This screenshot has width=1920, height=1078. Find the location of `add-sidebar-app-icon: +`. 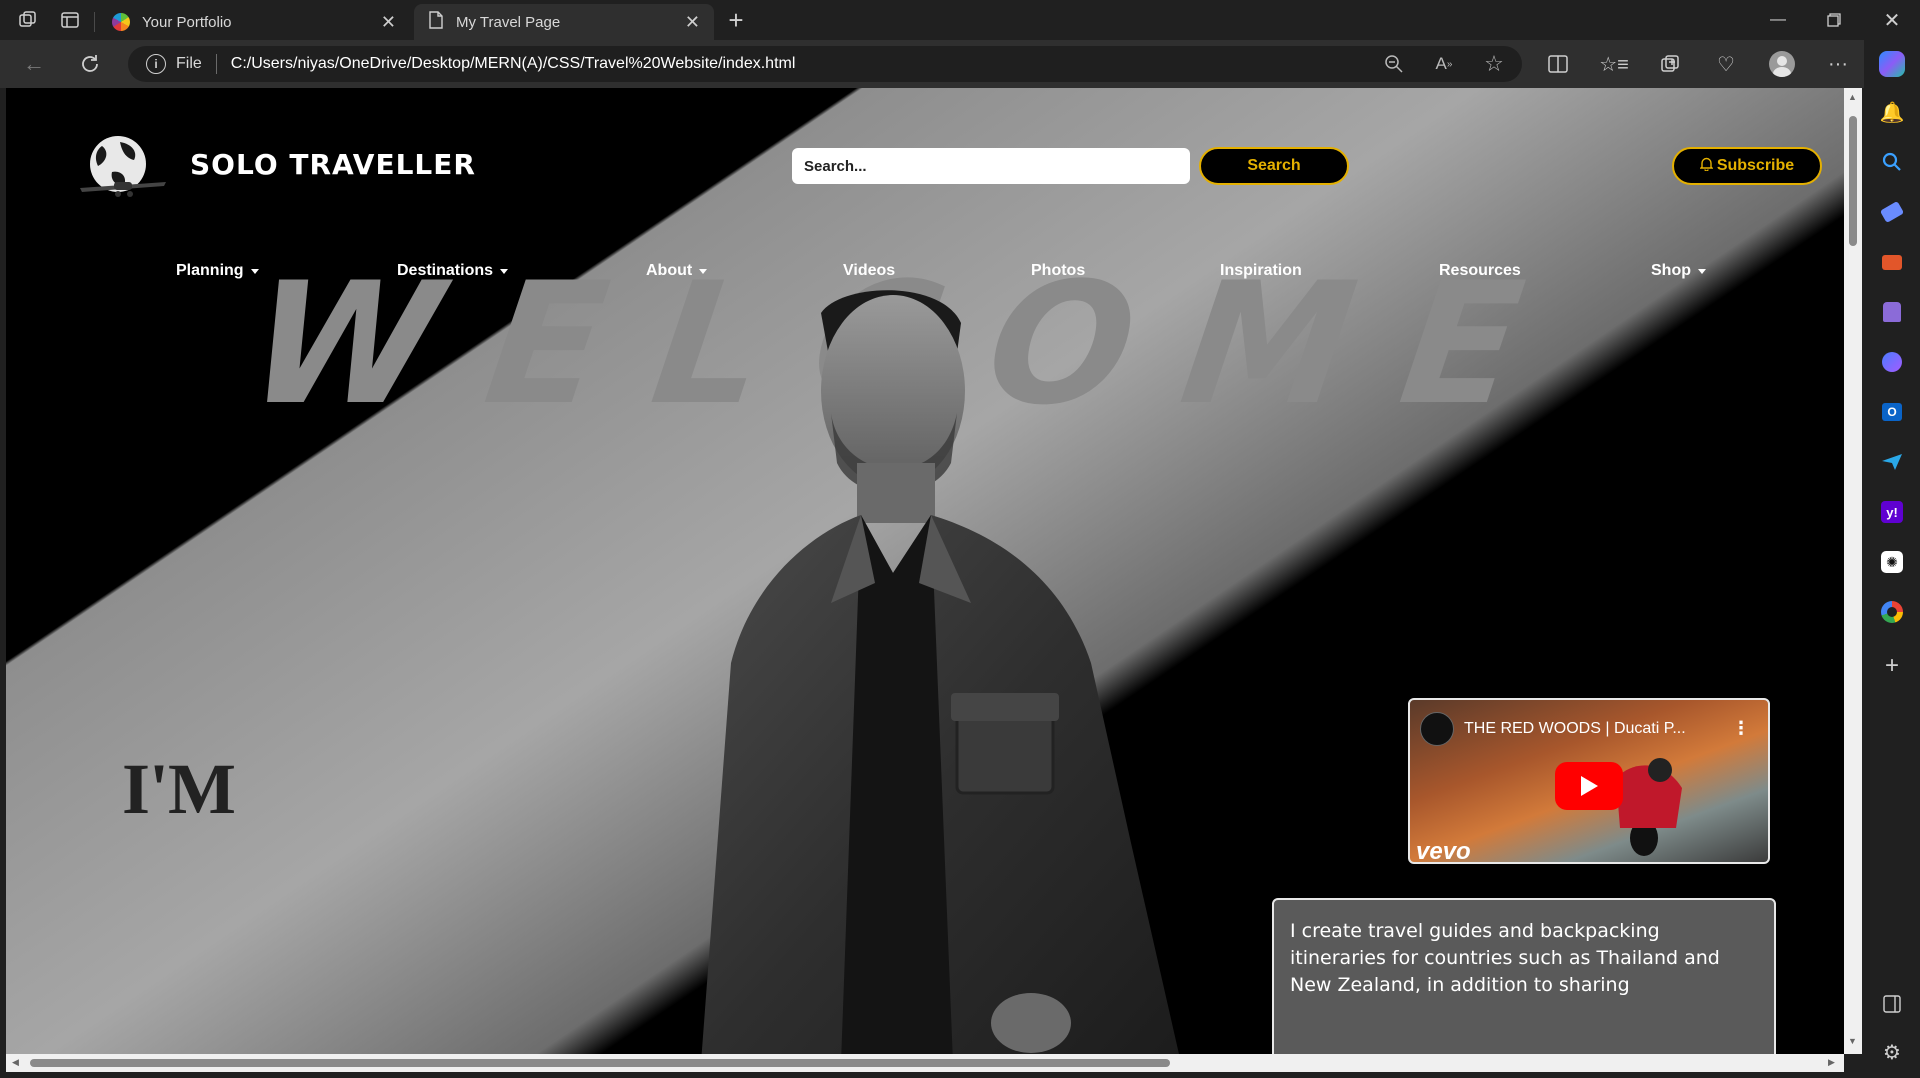

add-sidebar-app-icon: + is located at coordinates (1892, 666).